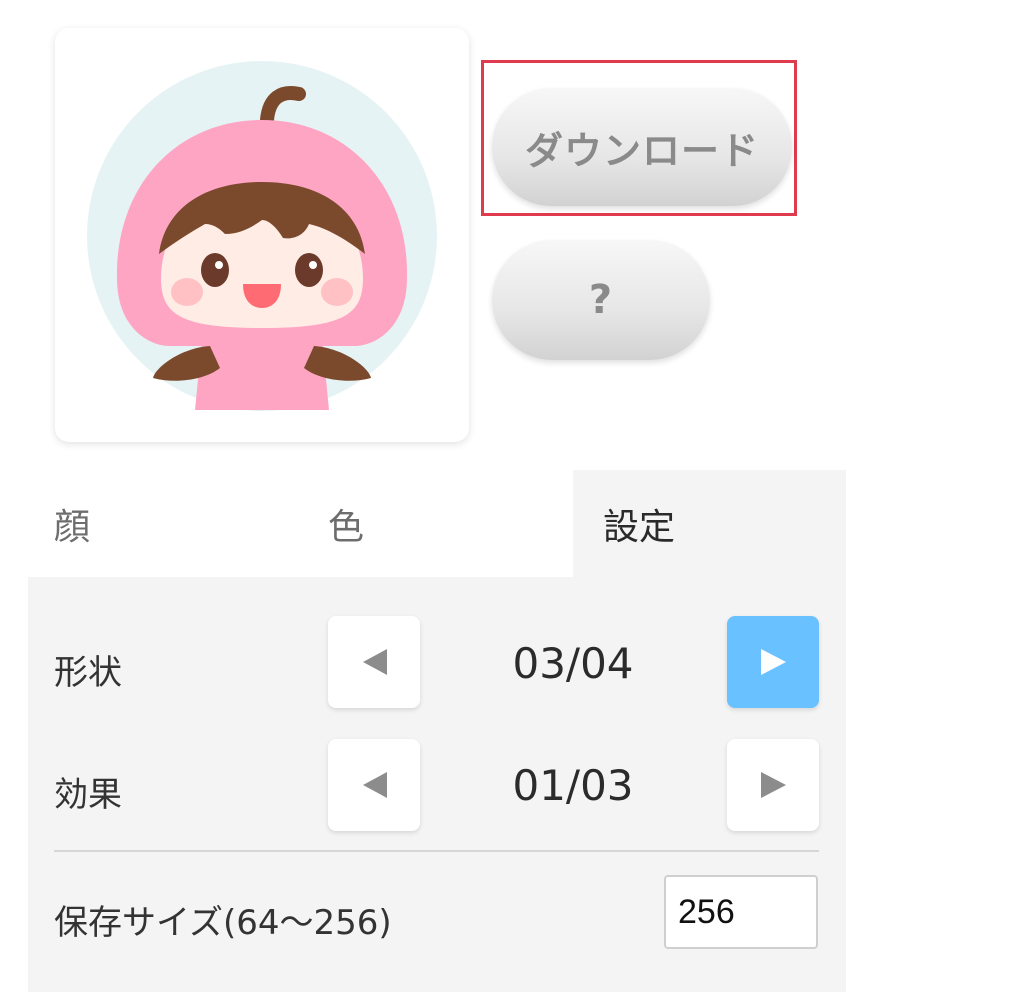  Describe the element at coordinates (223, 923) in the screenshot. I see `save-size-label: 保存サイズ(64〜256)` at that location.